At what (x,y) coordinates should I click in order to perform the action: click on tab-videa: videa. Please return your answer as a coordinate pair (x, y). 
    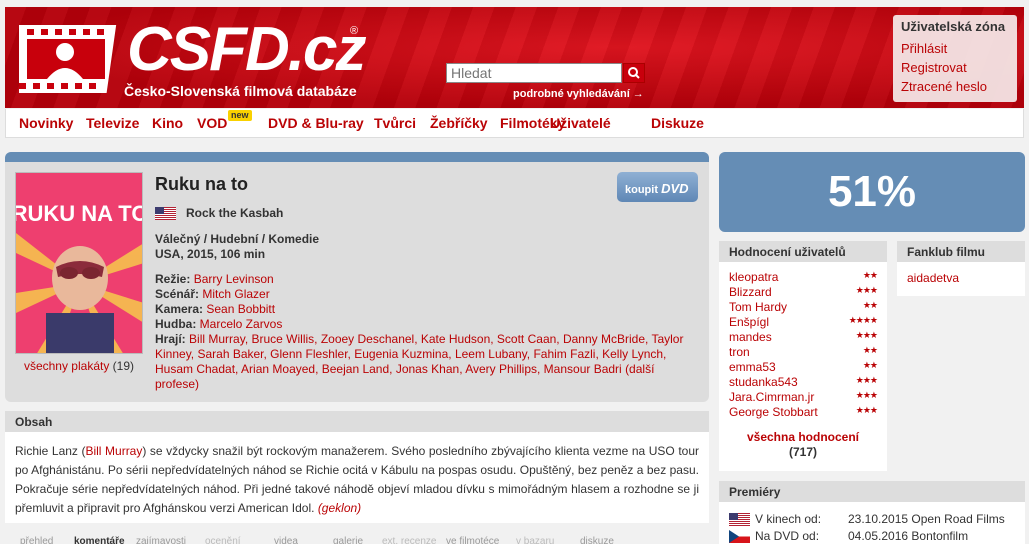
    Looking at the image, I should click on (286, 540).